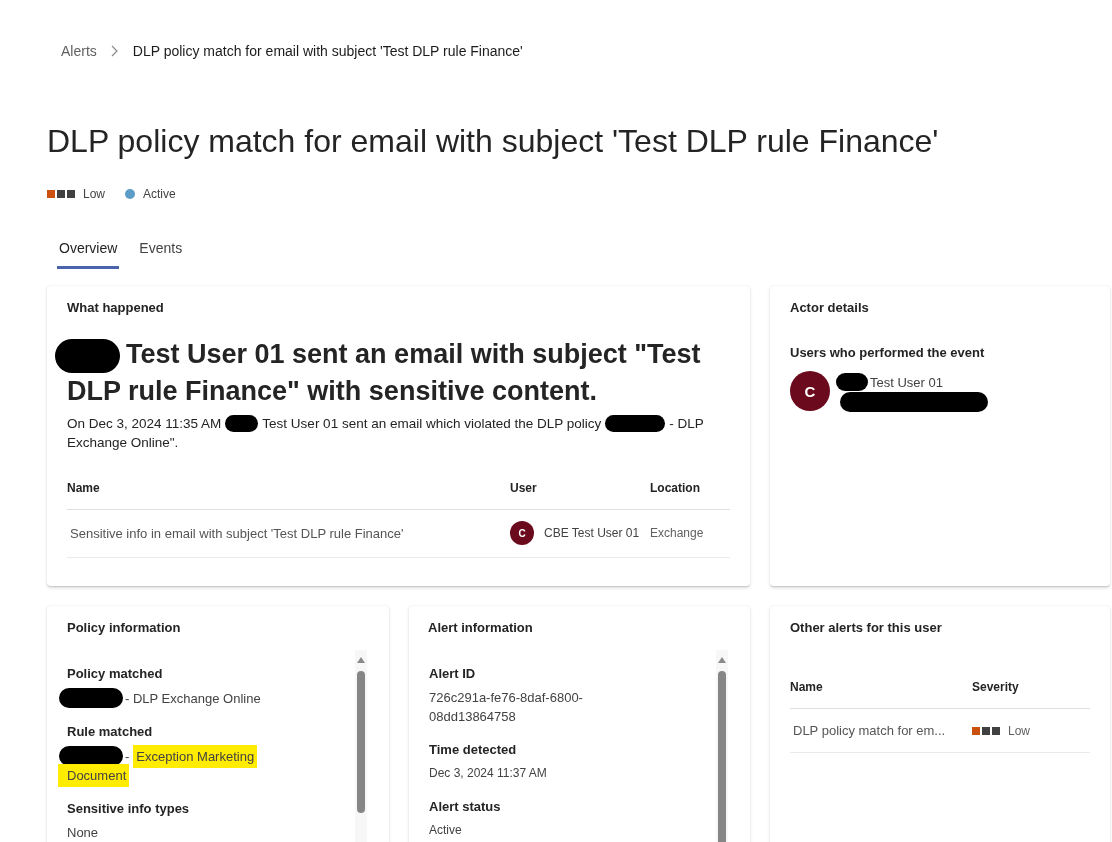 The width and height of the screenshot is (1112, 842). What do you see at coordinates (123, 442) in the screenshot?
I see `description-text: Exchange Online".` at bounding box center [123, 442].